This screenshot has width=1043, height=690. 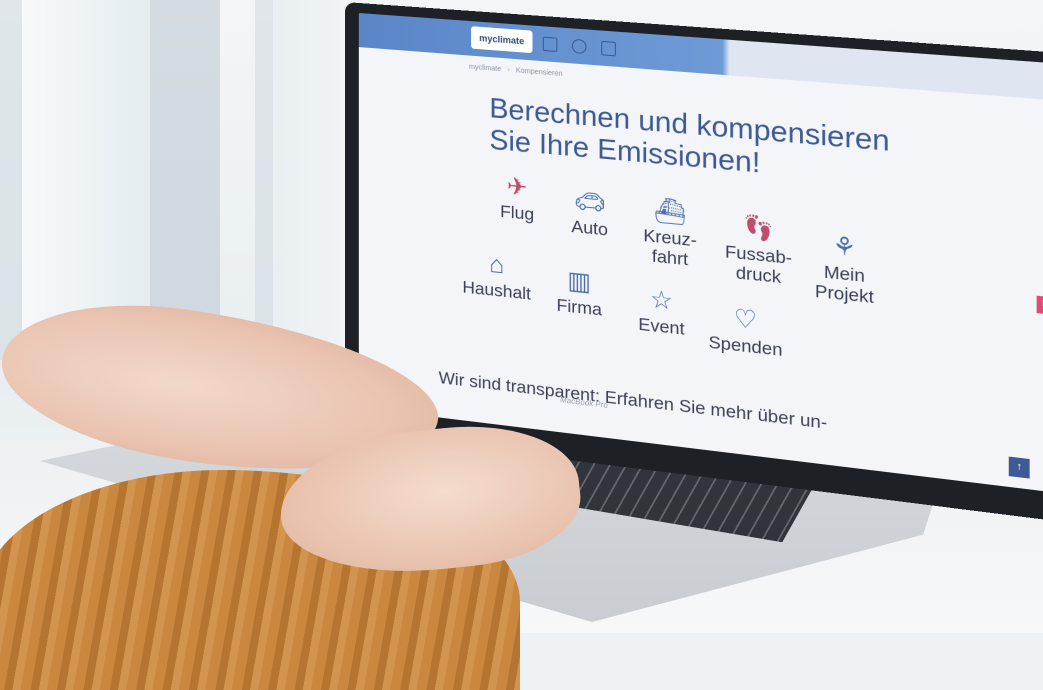 What do you see at coordinates (670, 247) in the screenshot?
I see `category-label: Kreuz- fahrt` at bounding box center [670, 247].